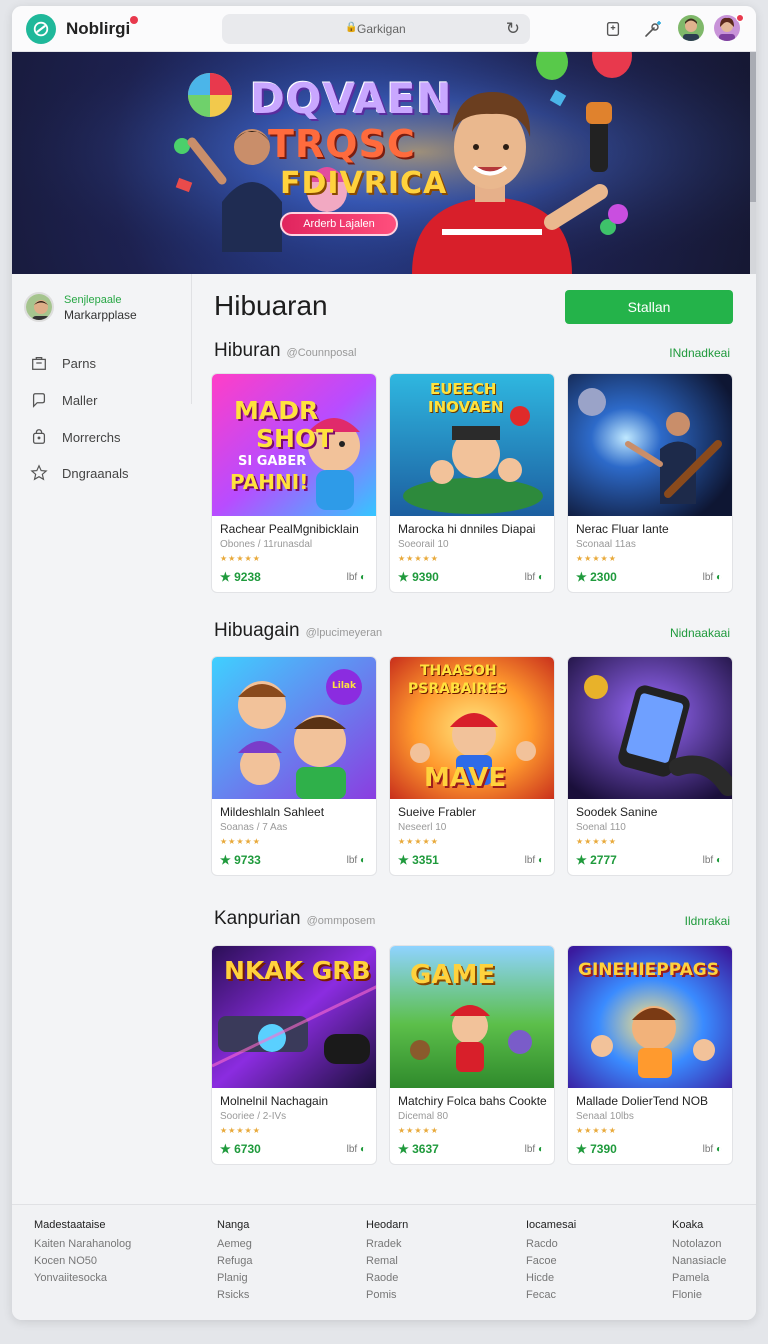 The width and height of the screenshot is (768, 1344). What do you see at coordinates (605, 1116) in the screenshot?
I see `card-subtitle: Senaal 10lbs` at bounding box center [605, 1116].